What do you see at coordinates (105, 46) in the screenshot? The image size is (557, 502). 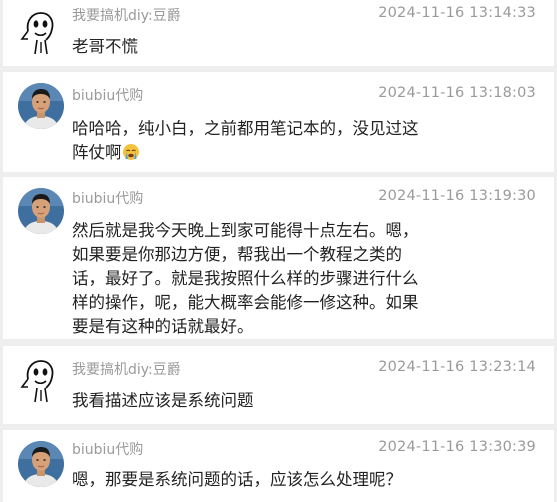 I see `message-text: 老哥不慌` at bounding box center [105, 46].